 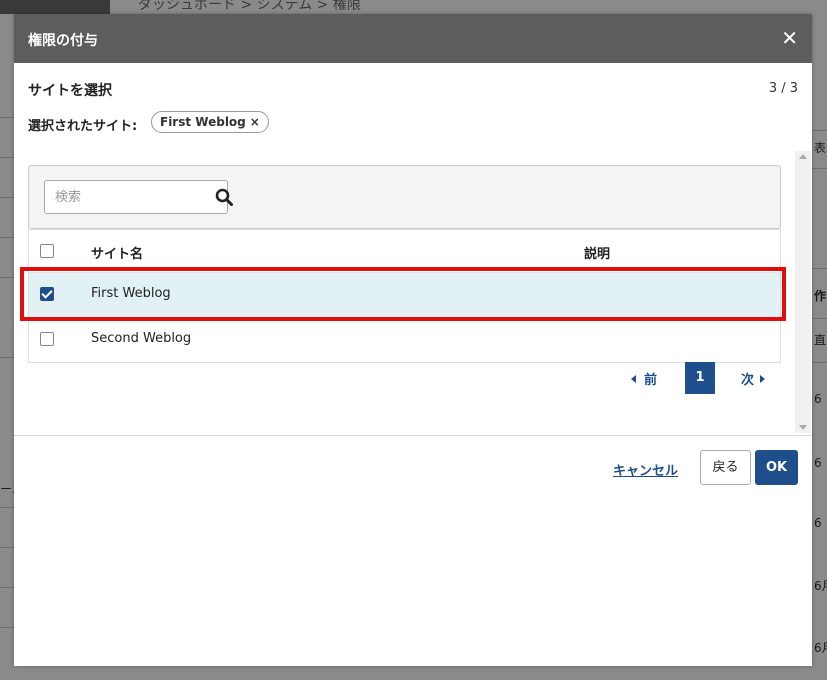 I want to click on dialog-header: 権限の付与 ✕, so click(x=413, y=38).